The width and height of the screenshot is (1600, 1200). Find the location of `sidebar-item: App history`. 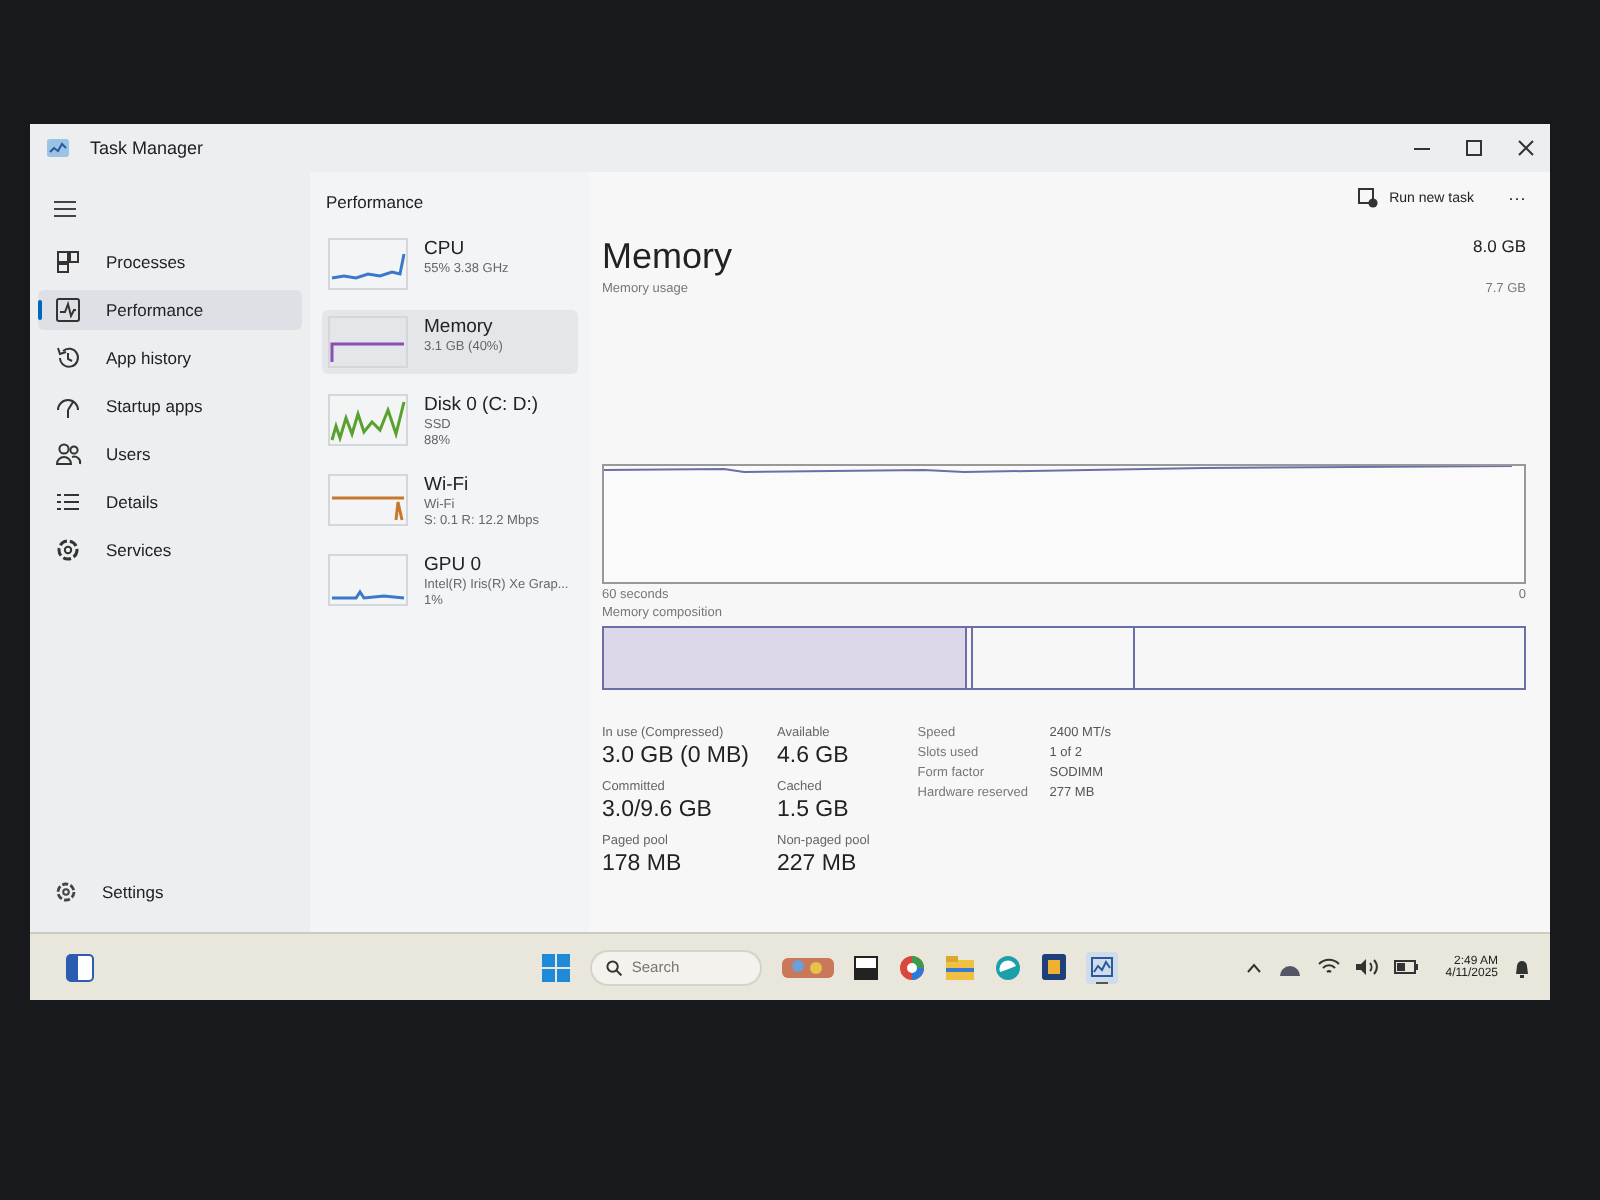

sidebar-item: App history is located at coordinates (170, 358).